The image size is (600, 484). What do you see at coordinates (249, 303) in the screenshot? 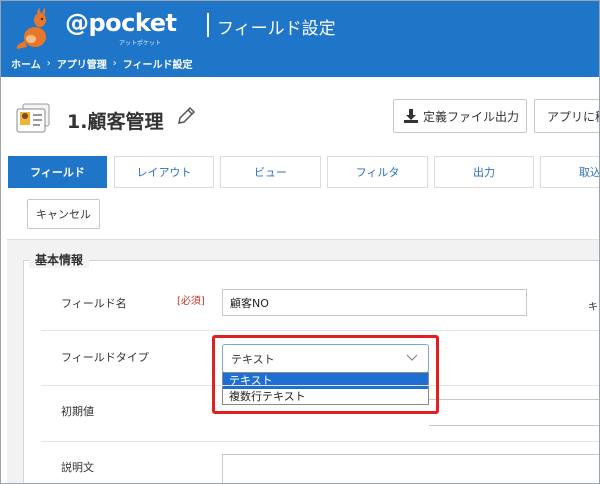
I see `field-name-value: 顧客NO` at bounding box center [249, 303].